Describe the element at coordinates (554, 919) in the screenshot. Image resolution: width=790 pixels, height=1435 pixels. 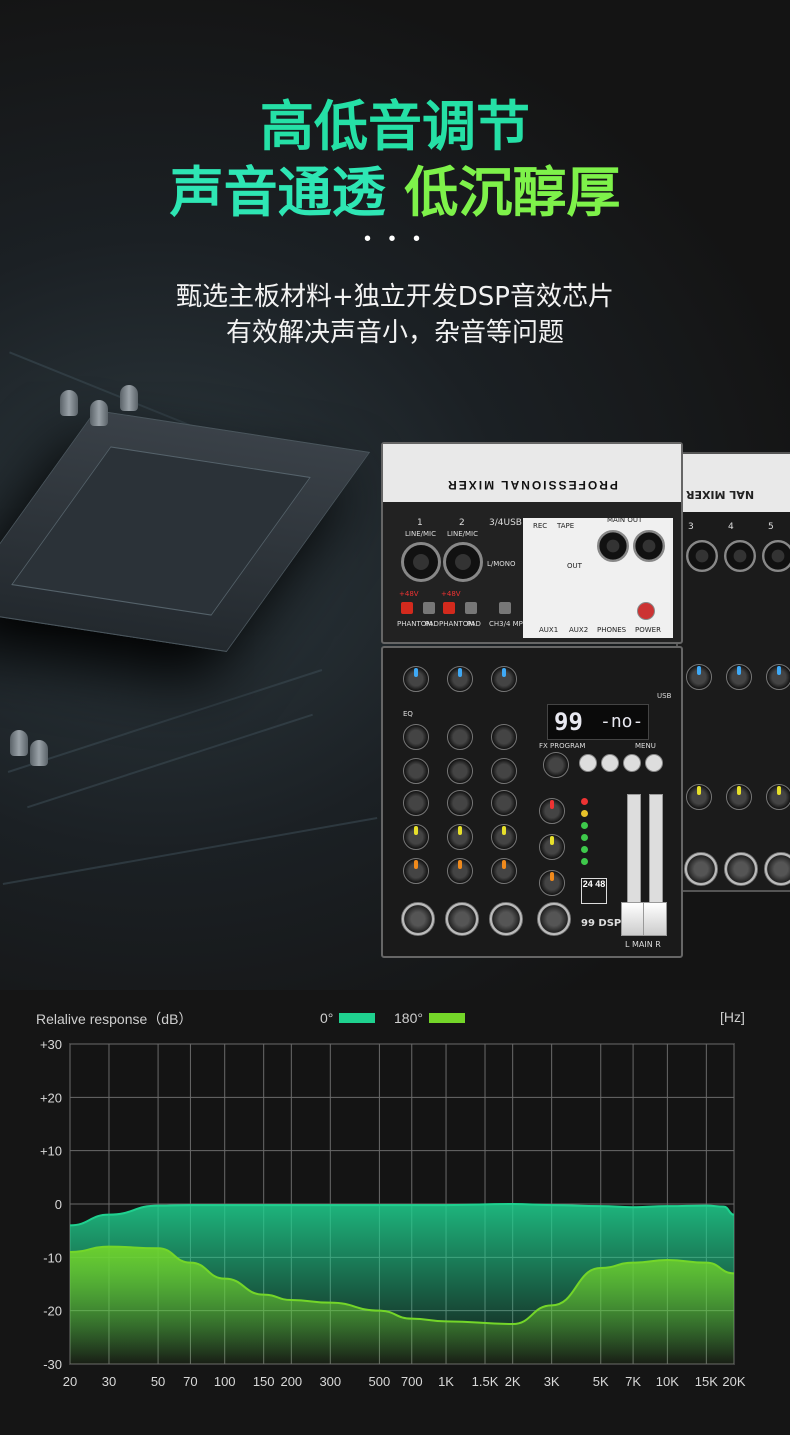
I see `phones-level-knob` at that location.